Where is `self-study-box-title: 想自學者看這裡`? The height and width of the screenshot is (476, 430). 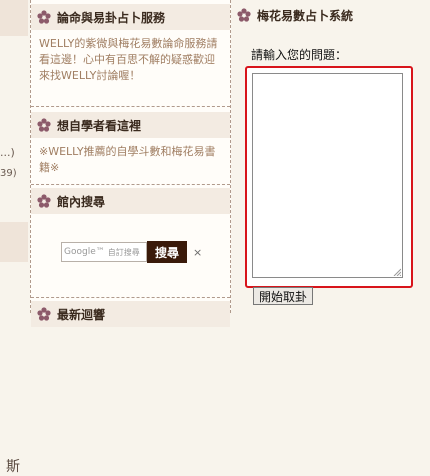 self-study-box-title: 想自學者看這裡 is located at coordinates (99, 125).